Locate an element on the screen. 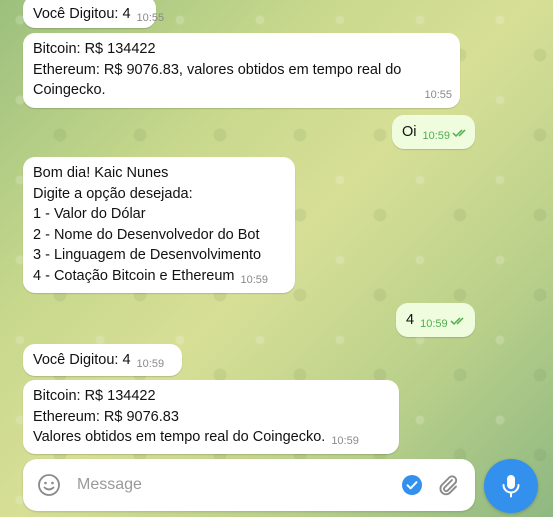  message-composer is located at coordinates (249, 485).